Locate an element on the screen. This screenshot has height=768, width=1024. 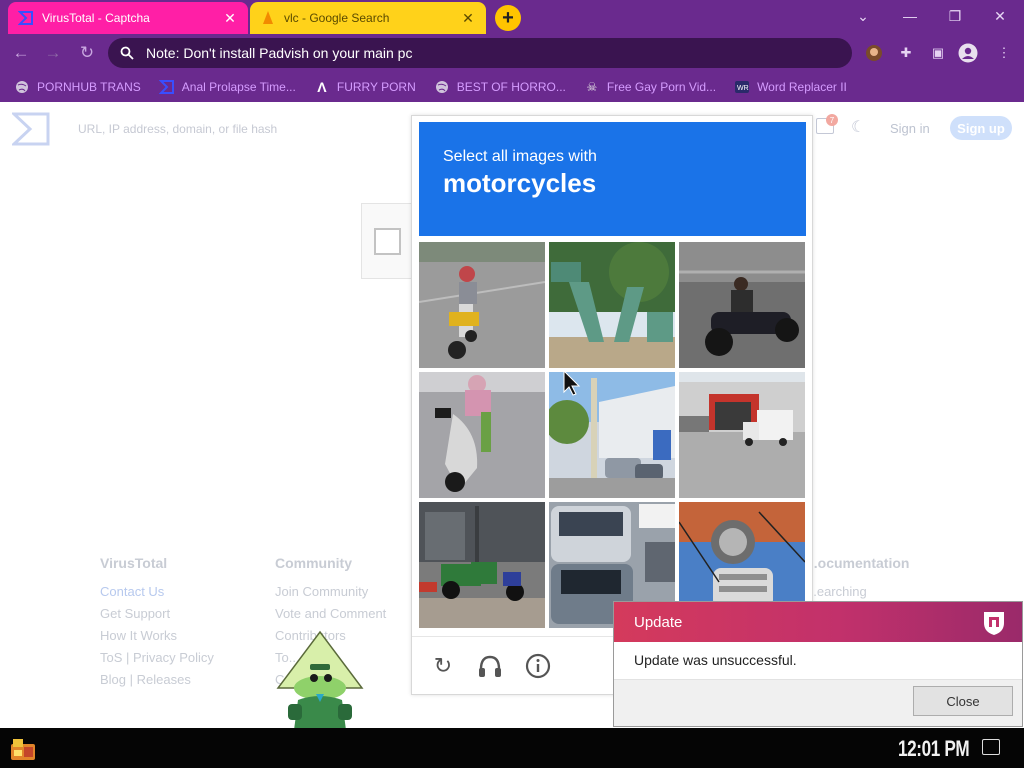
mouse-cursor-icon is located at coordinates (572, 383).